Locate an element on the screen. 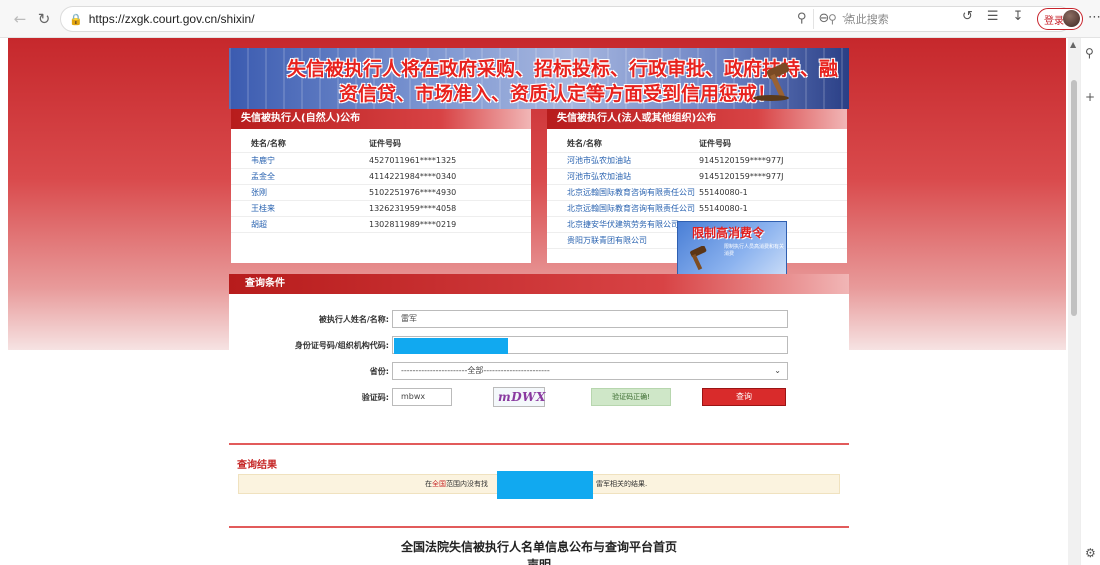  login-button: 登录 is located at coordinates (1060, 19).